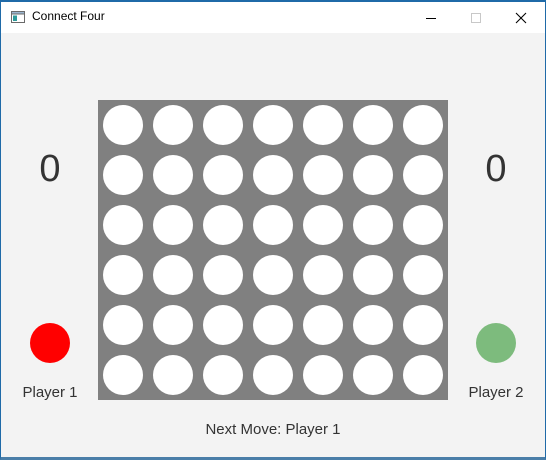 The width and height of the screenshot is (546, 460). I want to click on player-2-disc, so click(496, 343).